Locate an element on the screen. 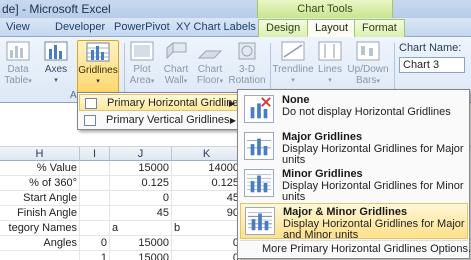 Image resolution: width=471 pixels, height=260 pixels. cell-i5 is located at coordinates (95, 228).